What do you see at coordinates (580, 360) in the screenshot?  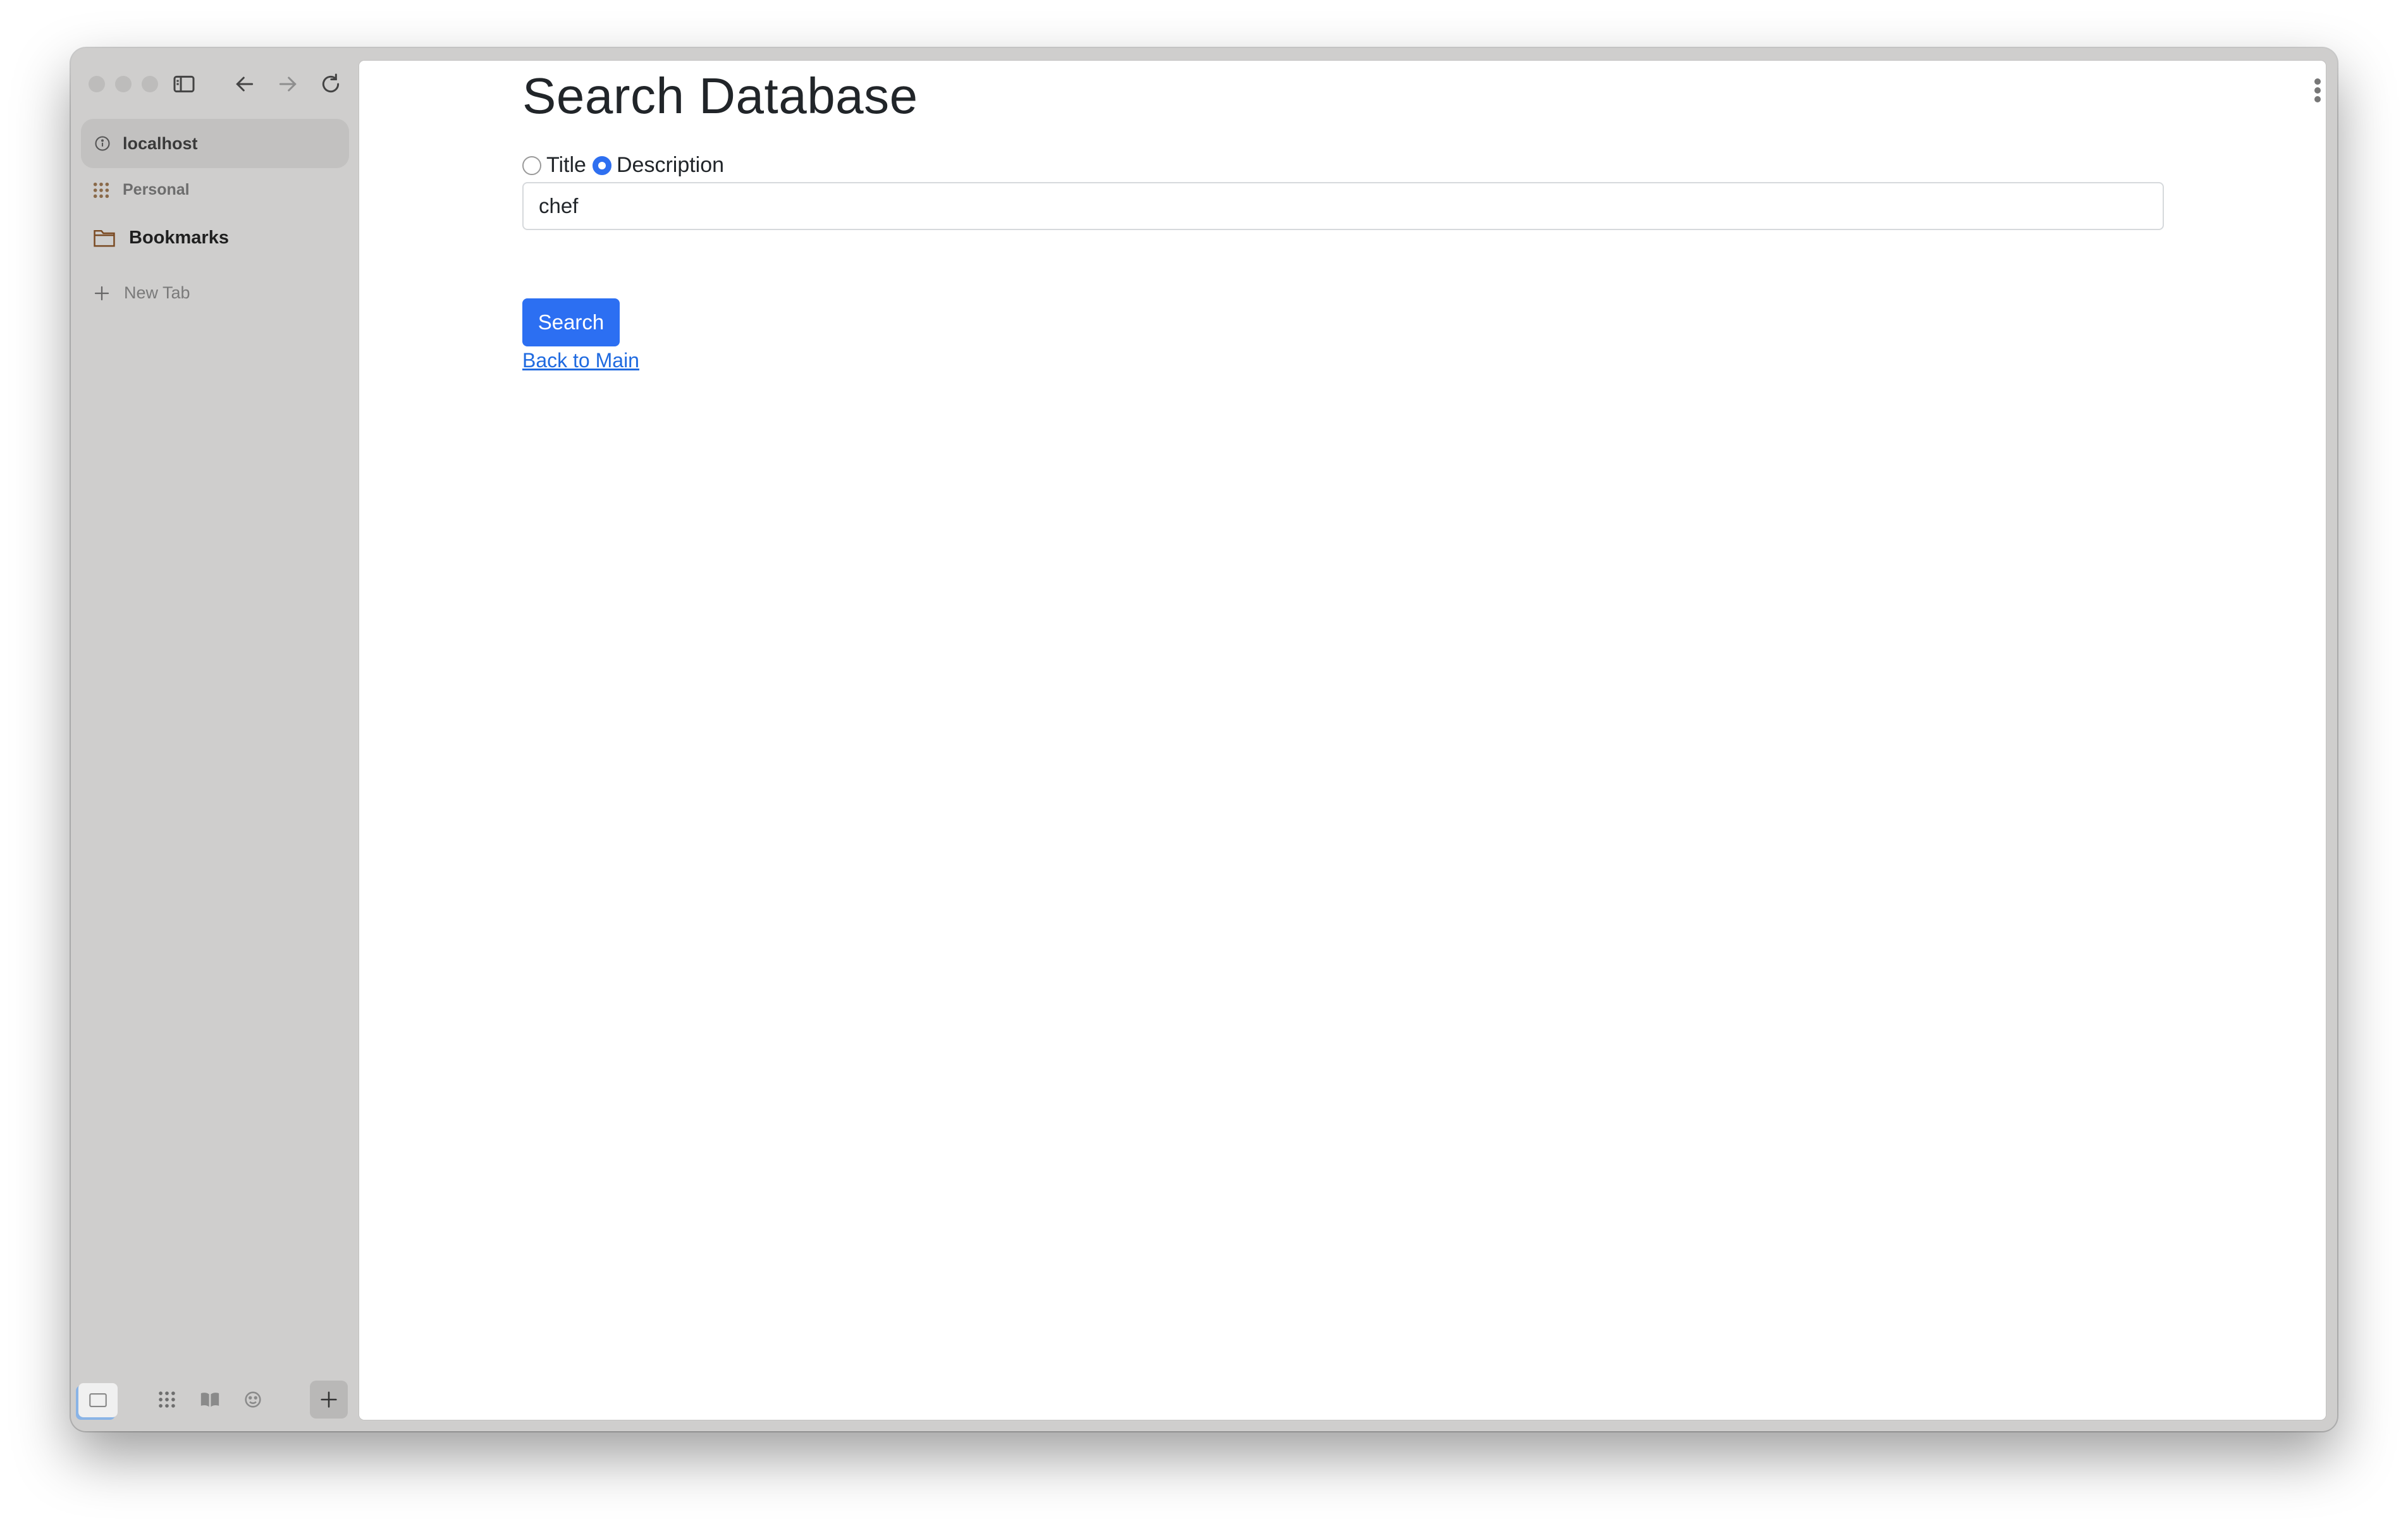 I see `back-to-main-link: Back to Main` at bounding box center [580, 360].